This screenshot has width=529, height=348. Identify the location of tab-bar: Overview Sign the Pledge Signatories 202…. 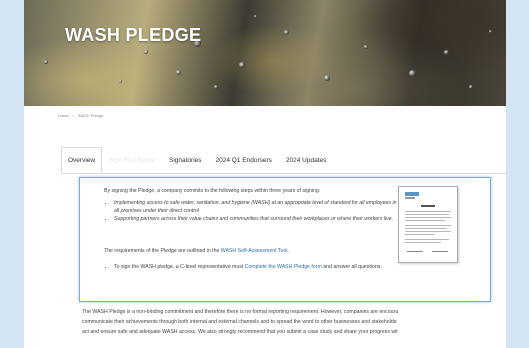
(197, 160).